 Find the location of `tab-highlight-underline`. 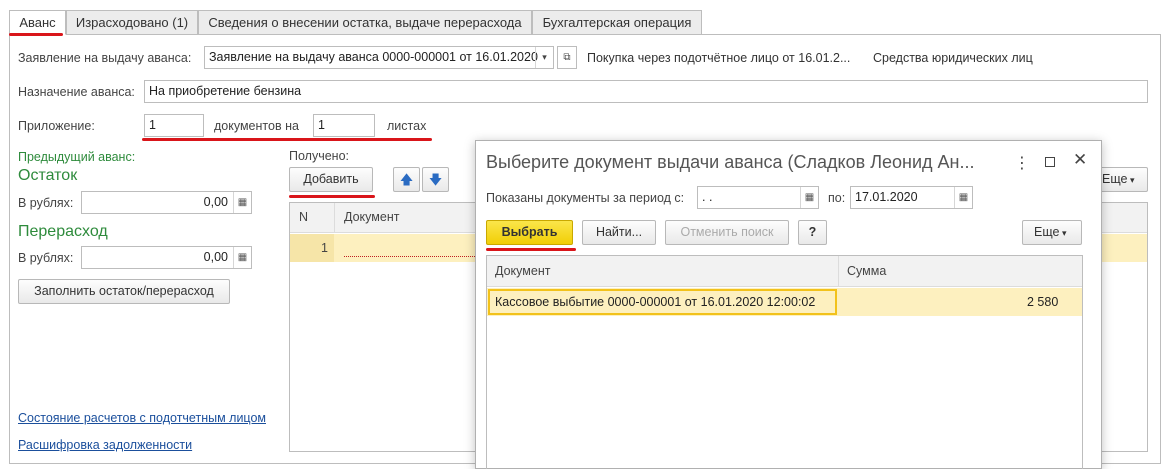

tab-highlight-underline is located at coordinates (36, 34).